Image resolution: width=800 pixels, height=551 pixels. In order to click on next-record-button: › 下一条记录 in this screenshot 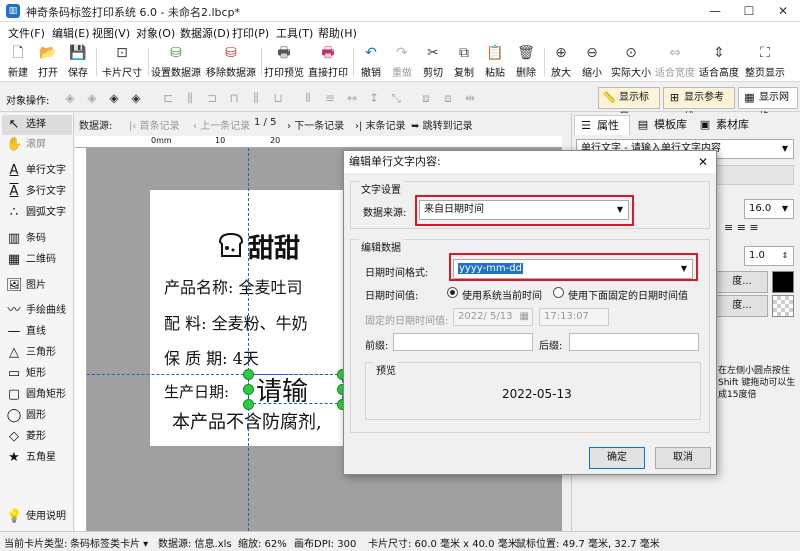, I will do `click(315, 124)`.